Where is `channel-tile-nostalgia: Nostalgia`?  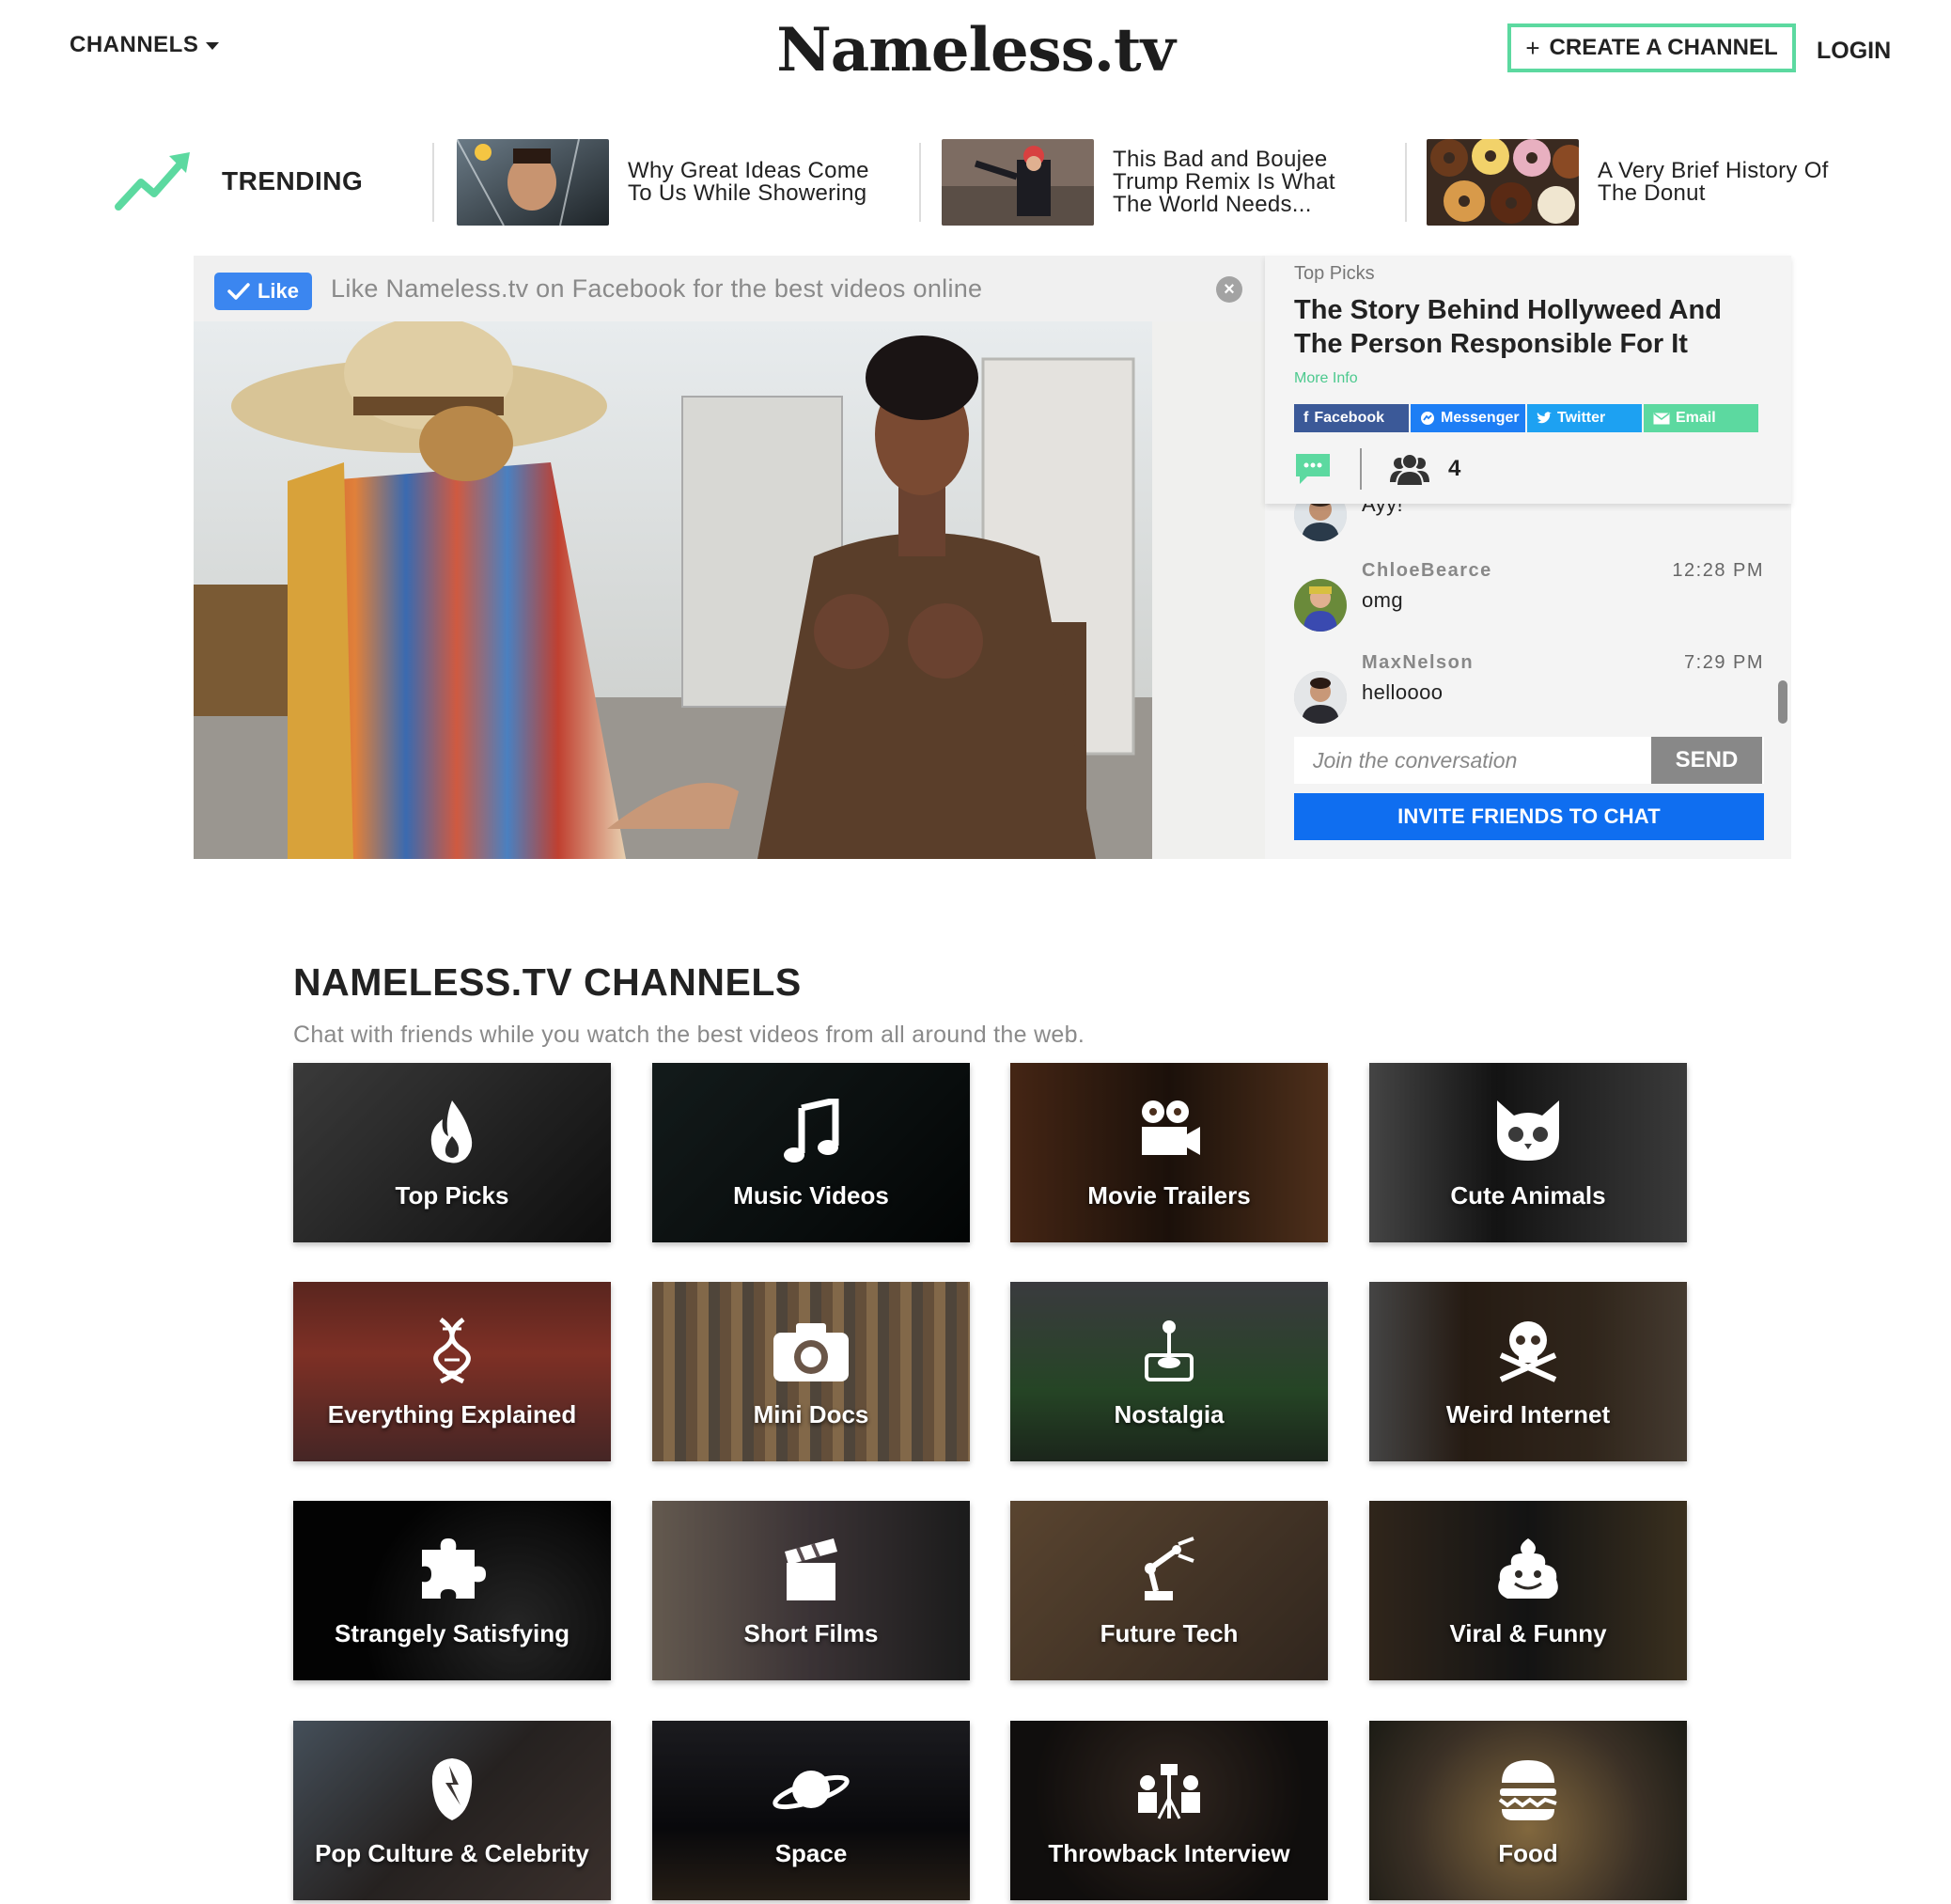 channel-tile-nostalgia: Nostalgia is located at coordinates (1169, 1371).